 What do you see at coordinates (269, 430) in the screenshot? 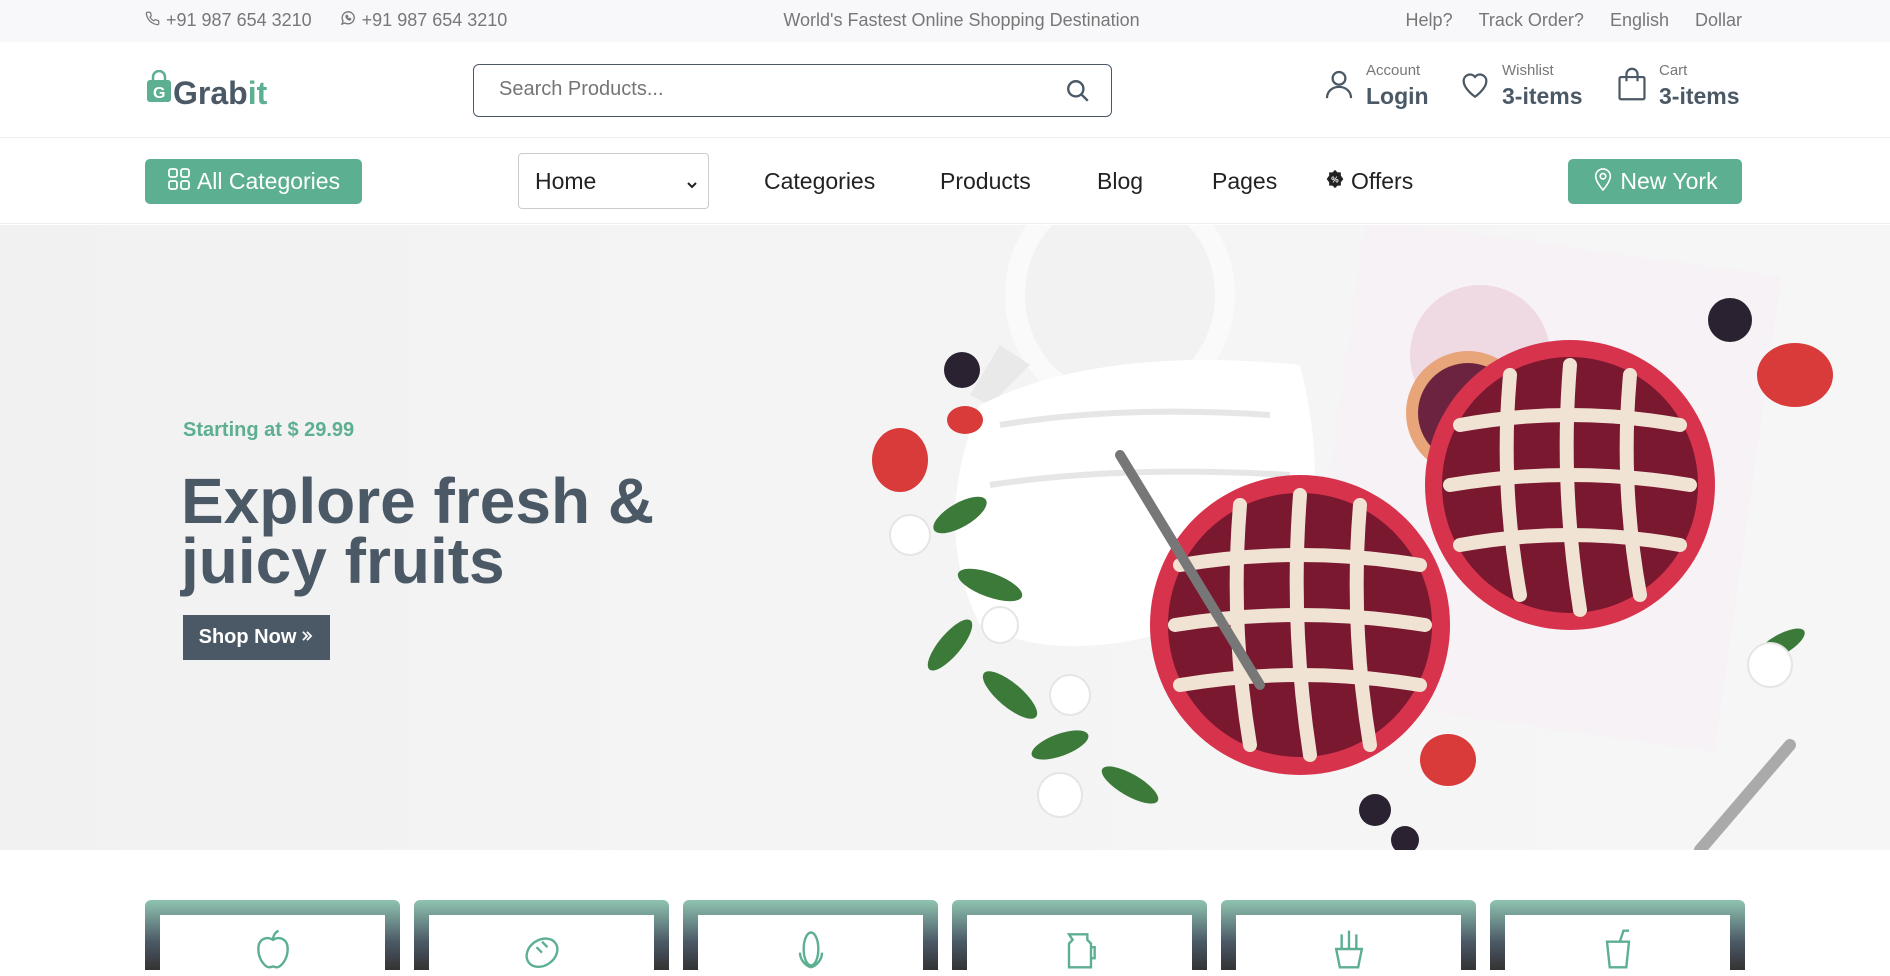
I see `hero-subtitle: Starting at $ 29.99` at bounding box center [269, 430].